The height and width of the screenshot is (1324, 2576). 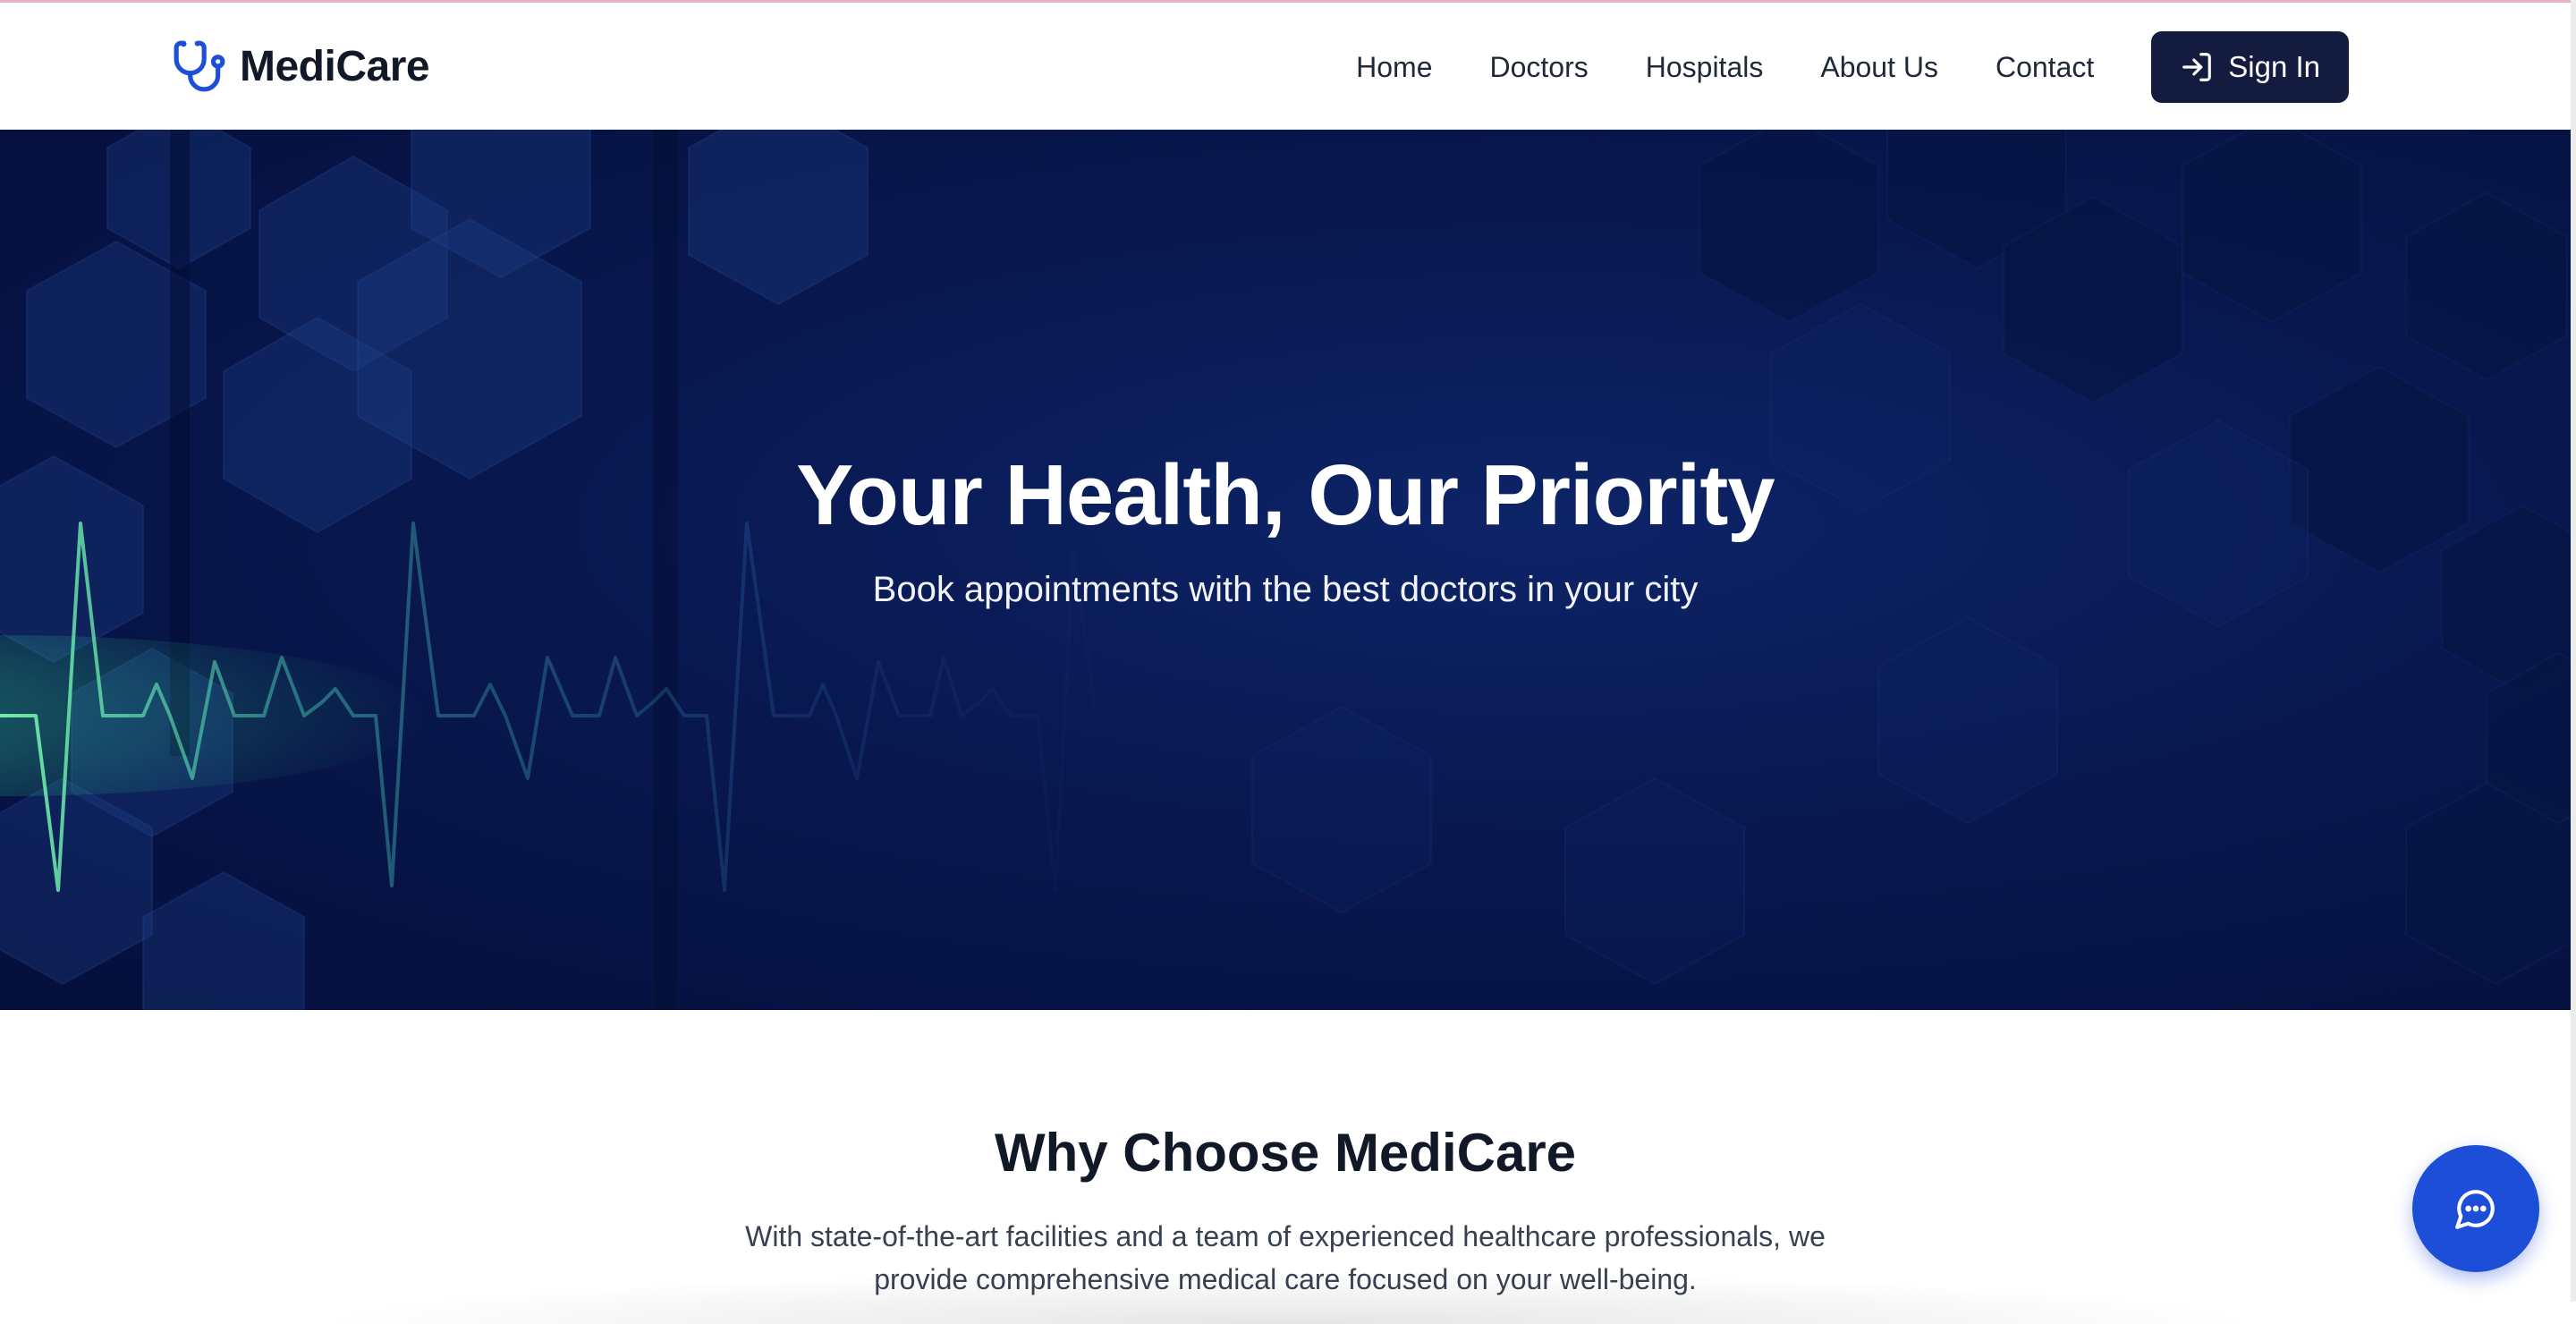 What do you see at coordinates (1705, 67) in the screenshot?
I see `nav-link-hospitals: Hospitals` at bounding box center [1705, 67].